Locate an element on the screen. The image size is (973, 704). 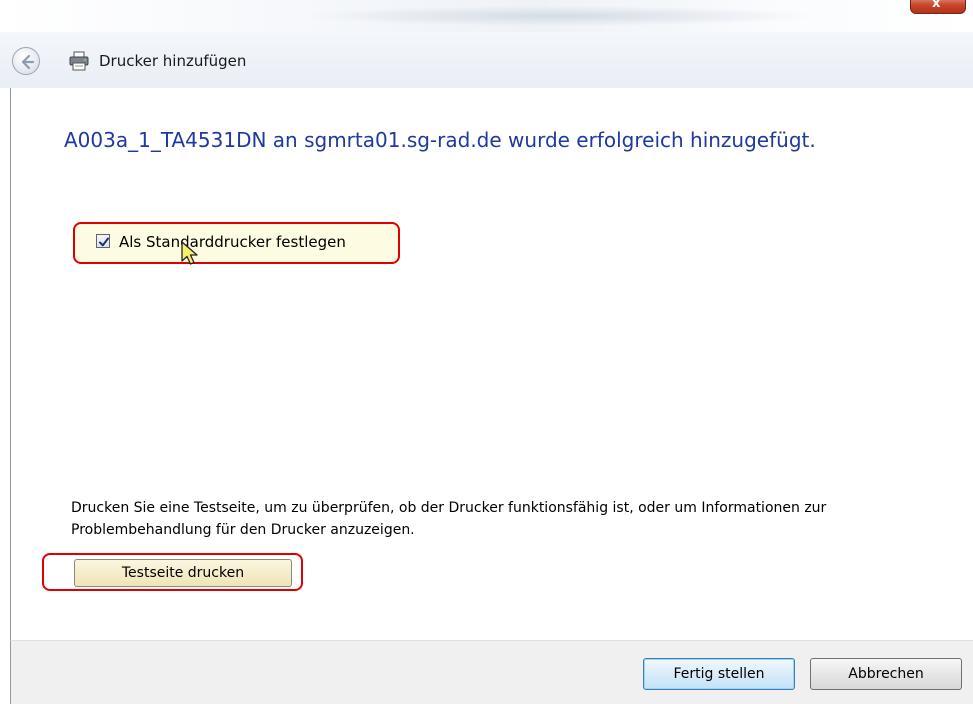
title-bar-glow is located at coordinates (560, 16).